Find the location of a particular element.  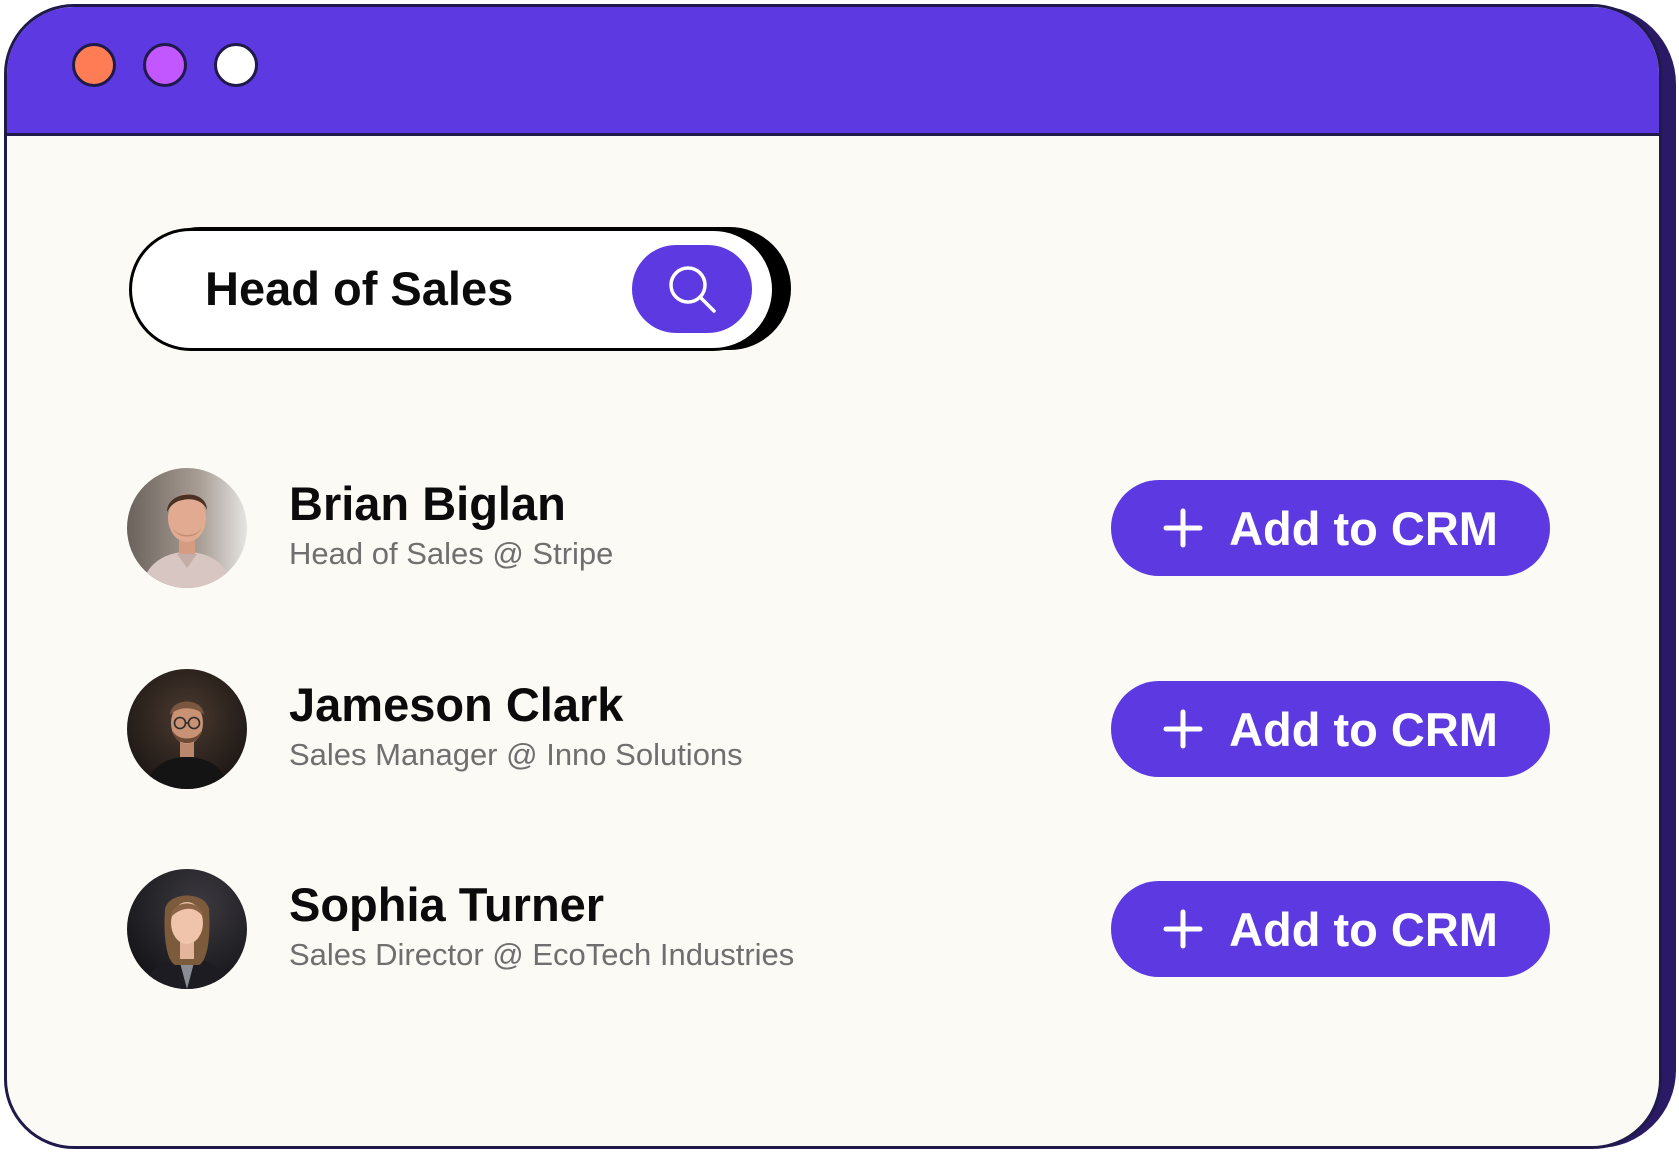

person-name: Brian Biglan is located at coordinates (427, 503).